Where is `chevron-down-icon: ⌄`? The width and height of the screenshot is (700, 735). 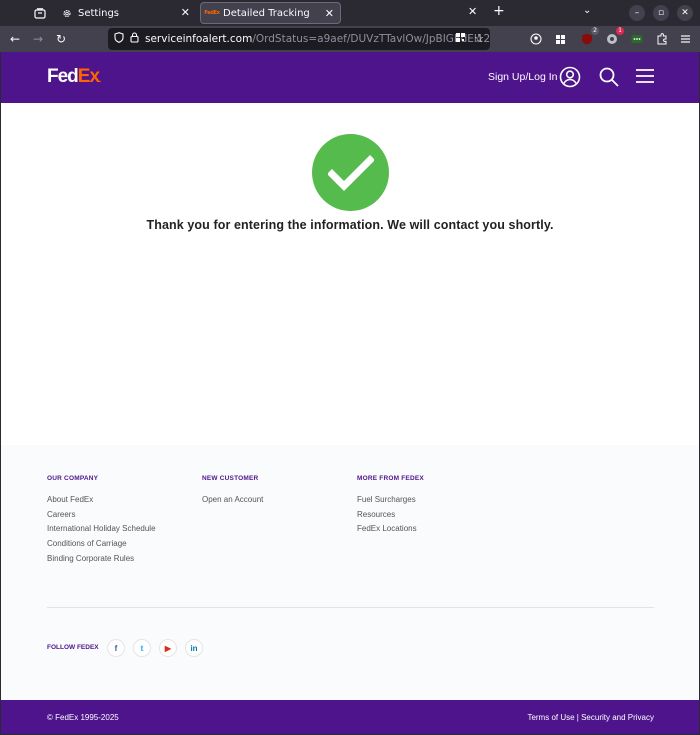
chevron-down-icon: ⌄ is located at coordinates (587, 10).